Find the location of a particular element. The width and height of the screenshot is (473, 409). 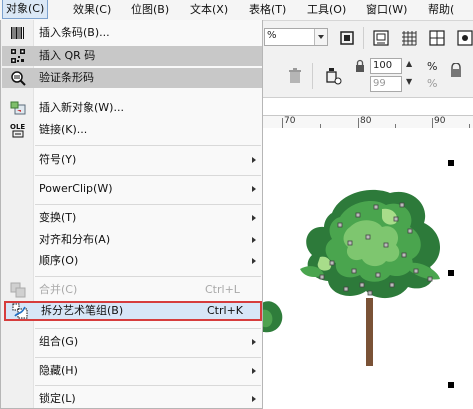

ole-link-icon: OLE is located at coordinates (17, 130).